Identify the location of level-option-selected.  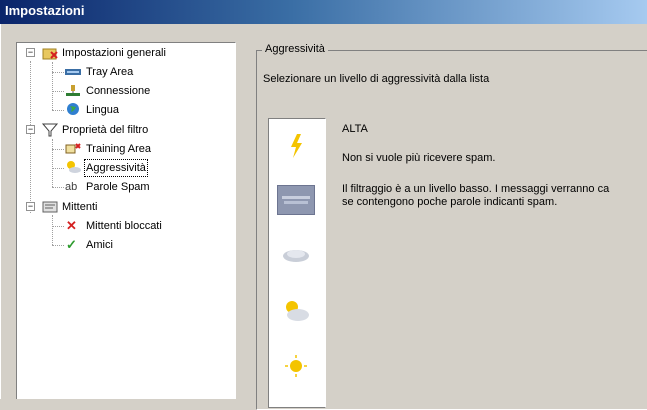
(296, 200).